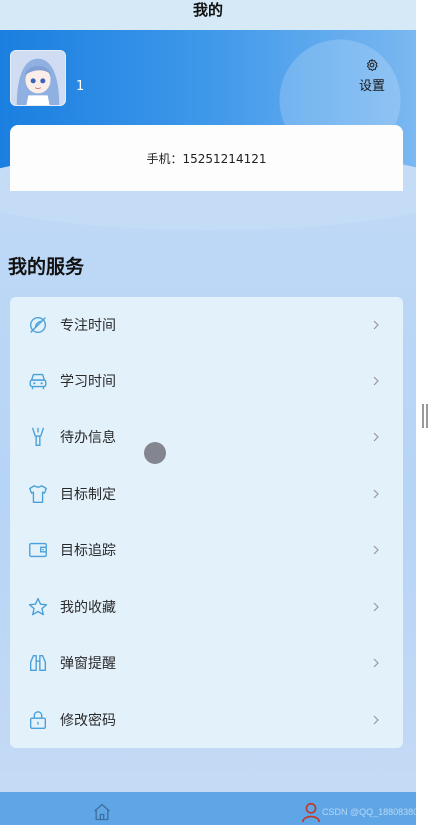 Image resolution: width=435 pixels, height=825 pixels. What do you see at coordinates (102, 812) in the screenshot?
I see `home-icon` at bounding box center [102, 812].